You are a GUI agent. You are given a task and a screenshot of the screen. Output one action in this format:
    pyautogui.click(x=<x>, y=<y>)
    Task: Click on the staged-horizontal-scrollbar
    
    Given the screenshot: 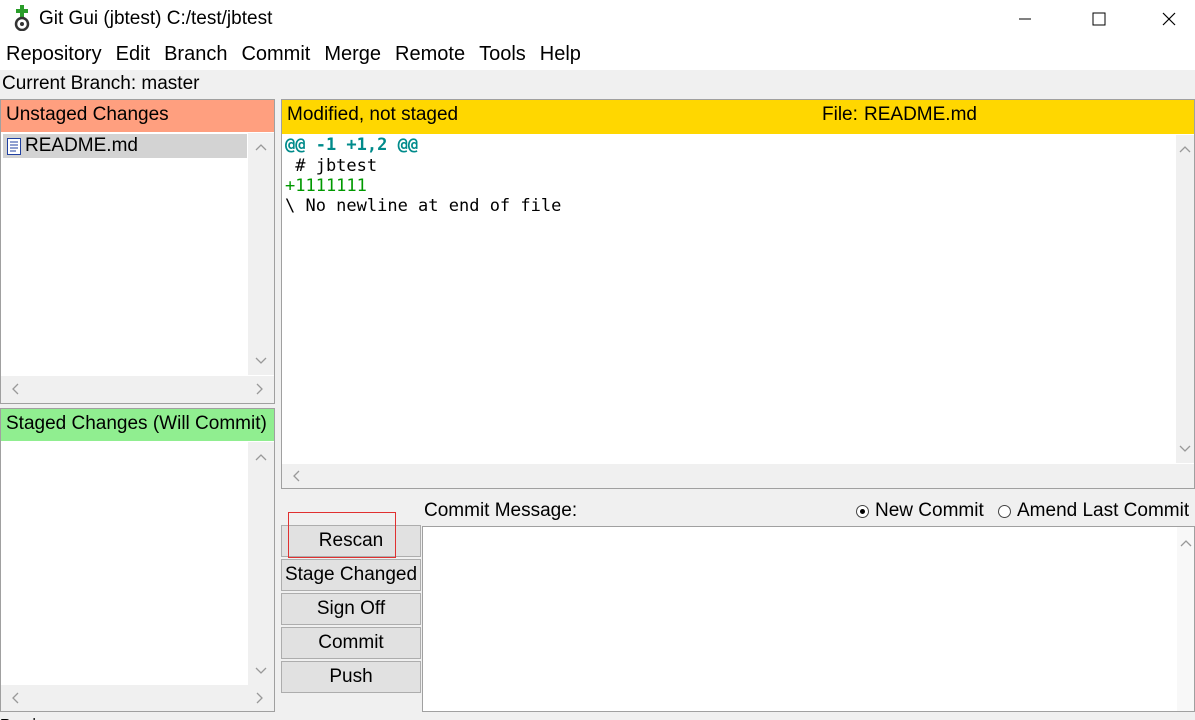 What is the action you would take?
    pyautogui.click(x=137, y=698)
    